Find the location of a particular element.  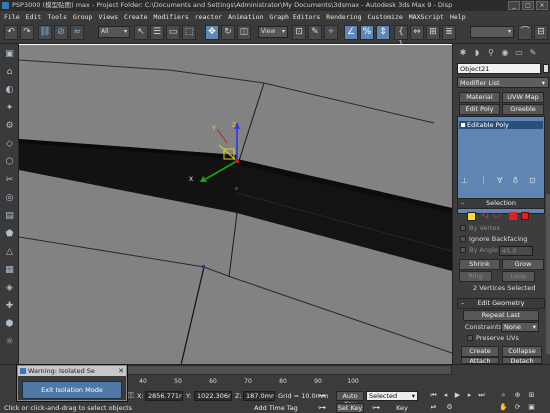

tool-icon-16: ⬢ is located at coordinates (9, 324).